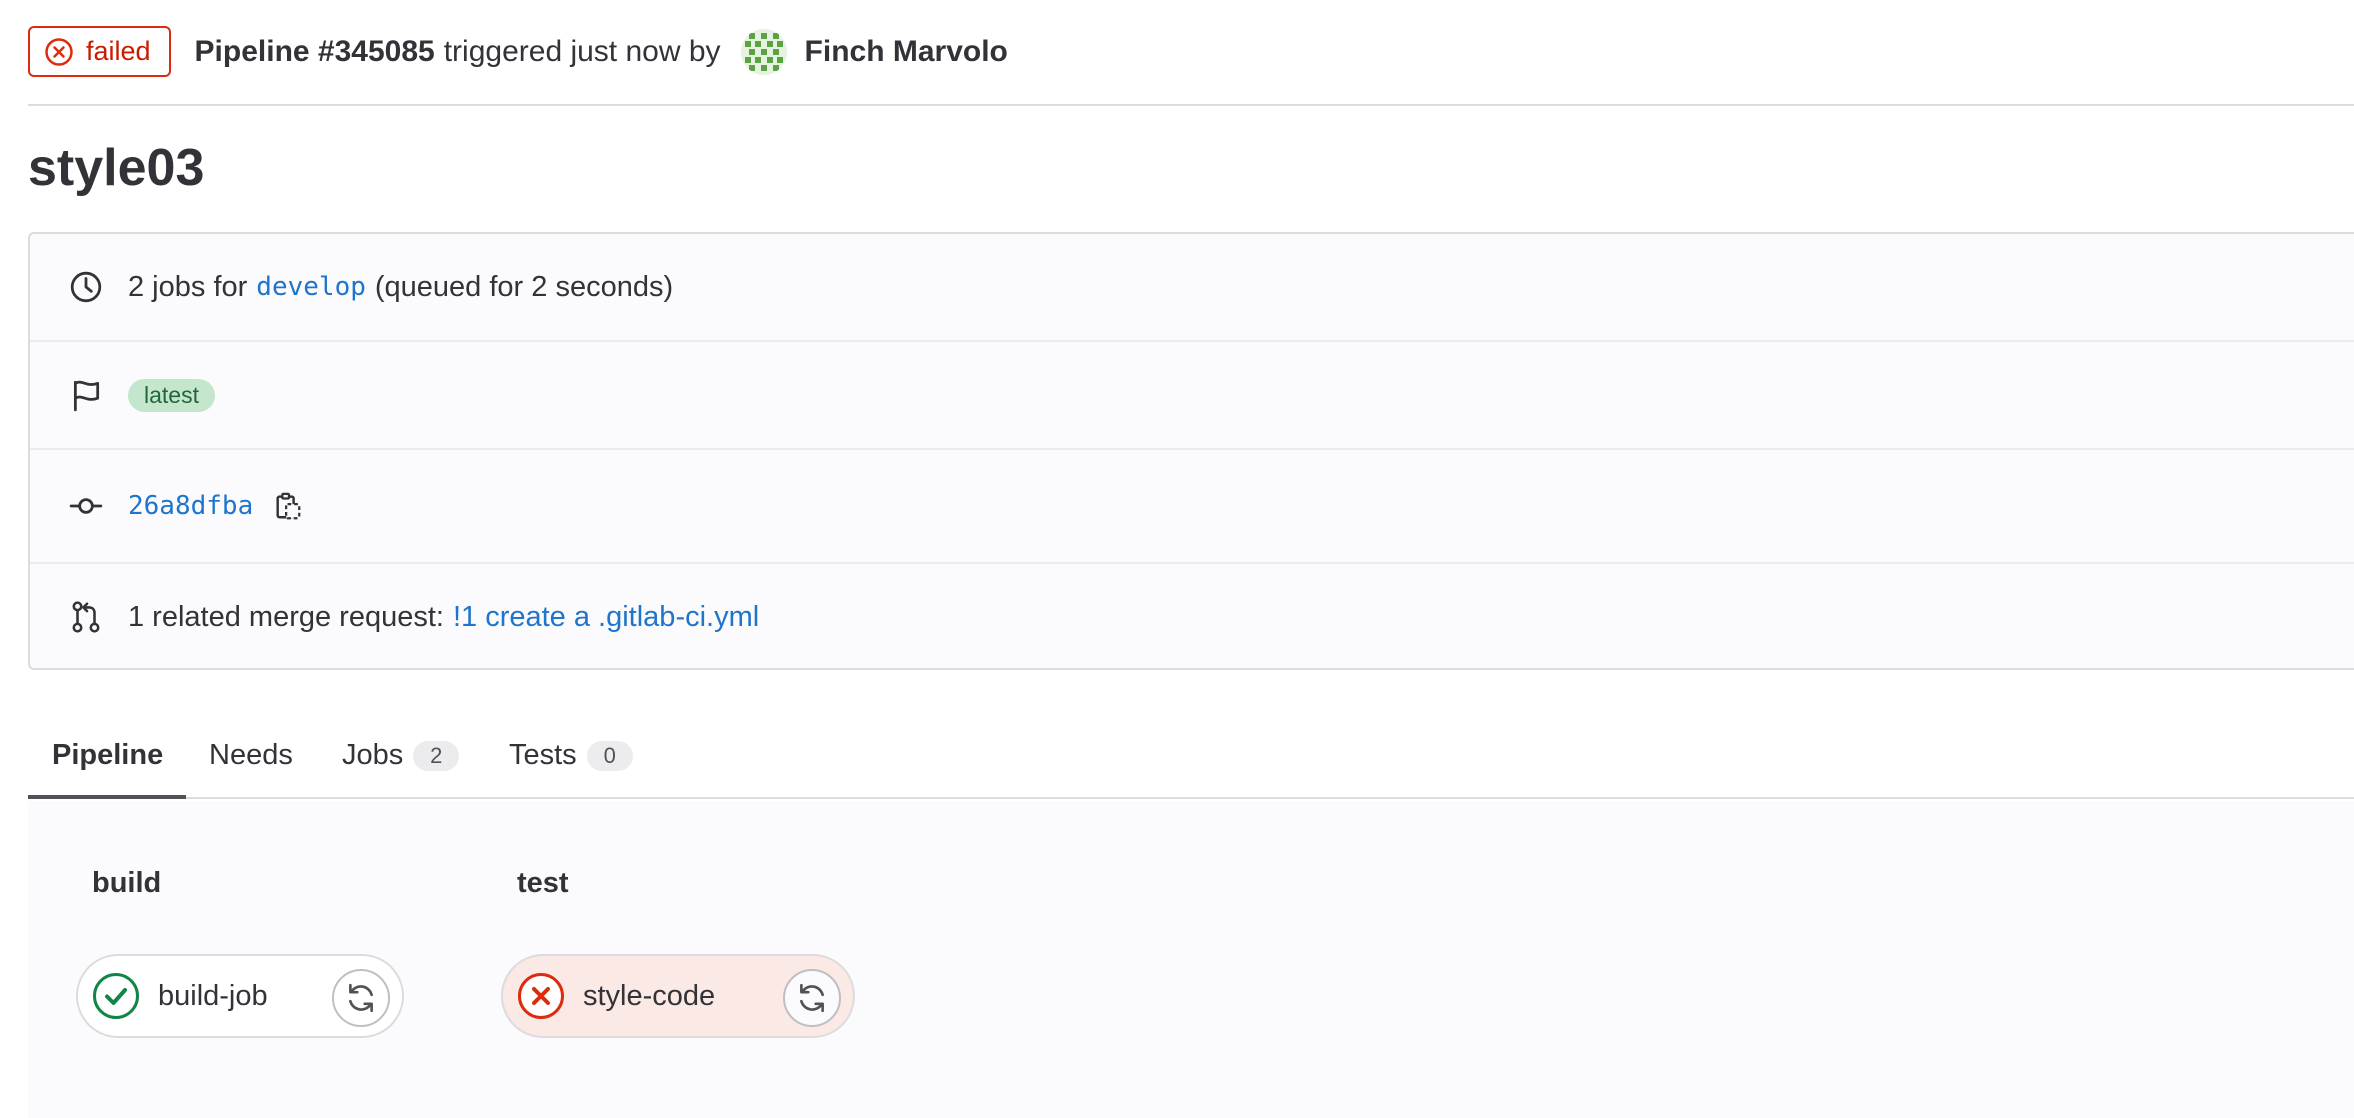  I want to click on job-build-job: build-job, so click(240, 996).